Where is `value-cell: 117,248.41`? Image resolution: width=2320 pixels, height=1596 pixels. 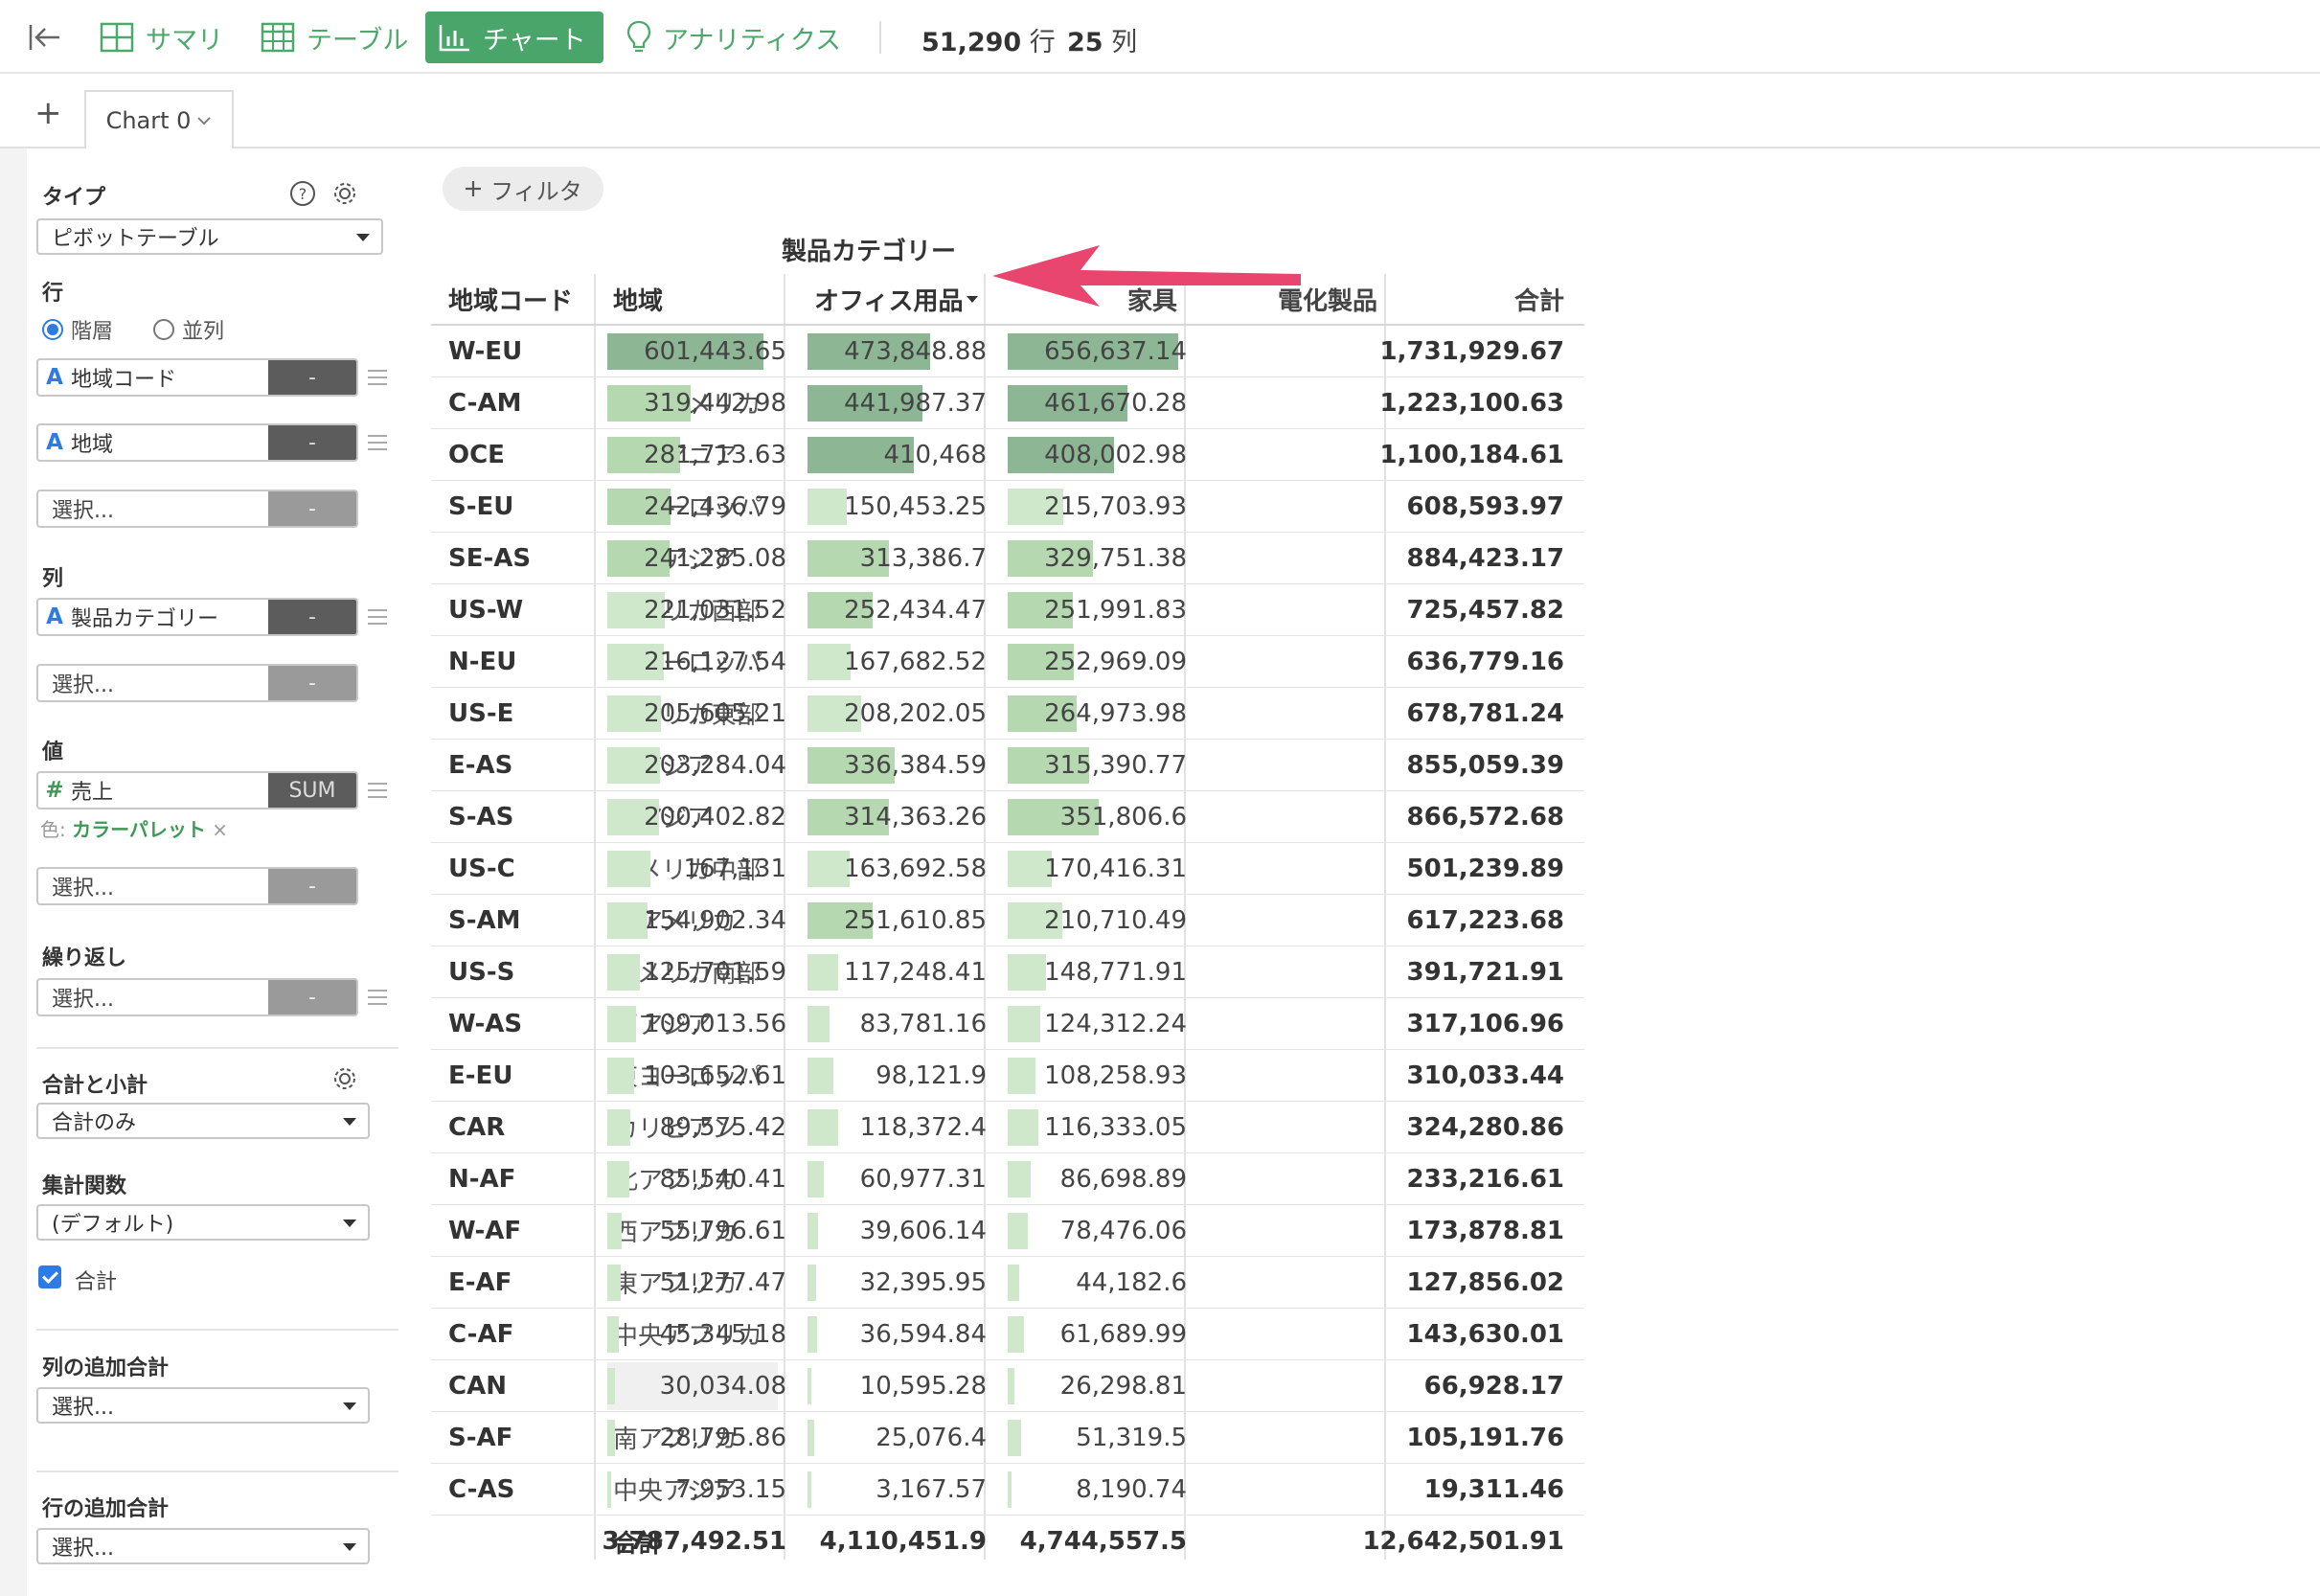 value-cell: 117,248.41 is located at coordinates (891, 971).